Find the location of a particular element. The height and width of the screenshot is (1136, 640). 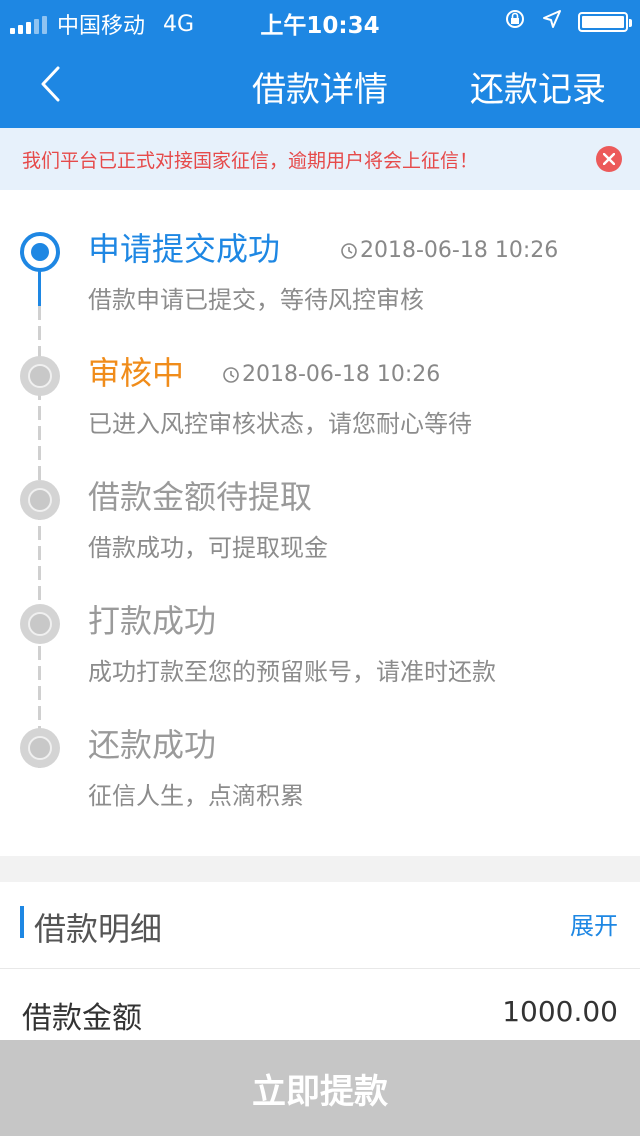

step-apply-submitted: 申请提交成功 2018-06-18 10:26 借款申请已提交，等待风控审核 is located at coordinates (320, 286).